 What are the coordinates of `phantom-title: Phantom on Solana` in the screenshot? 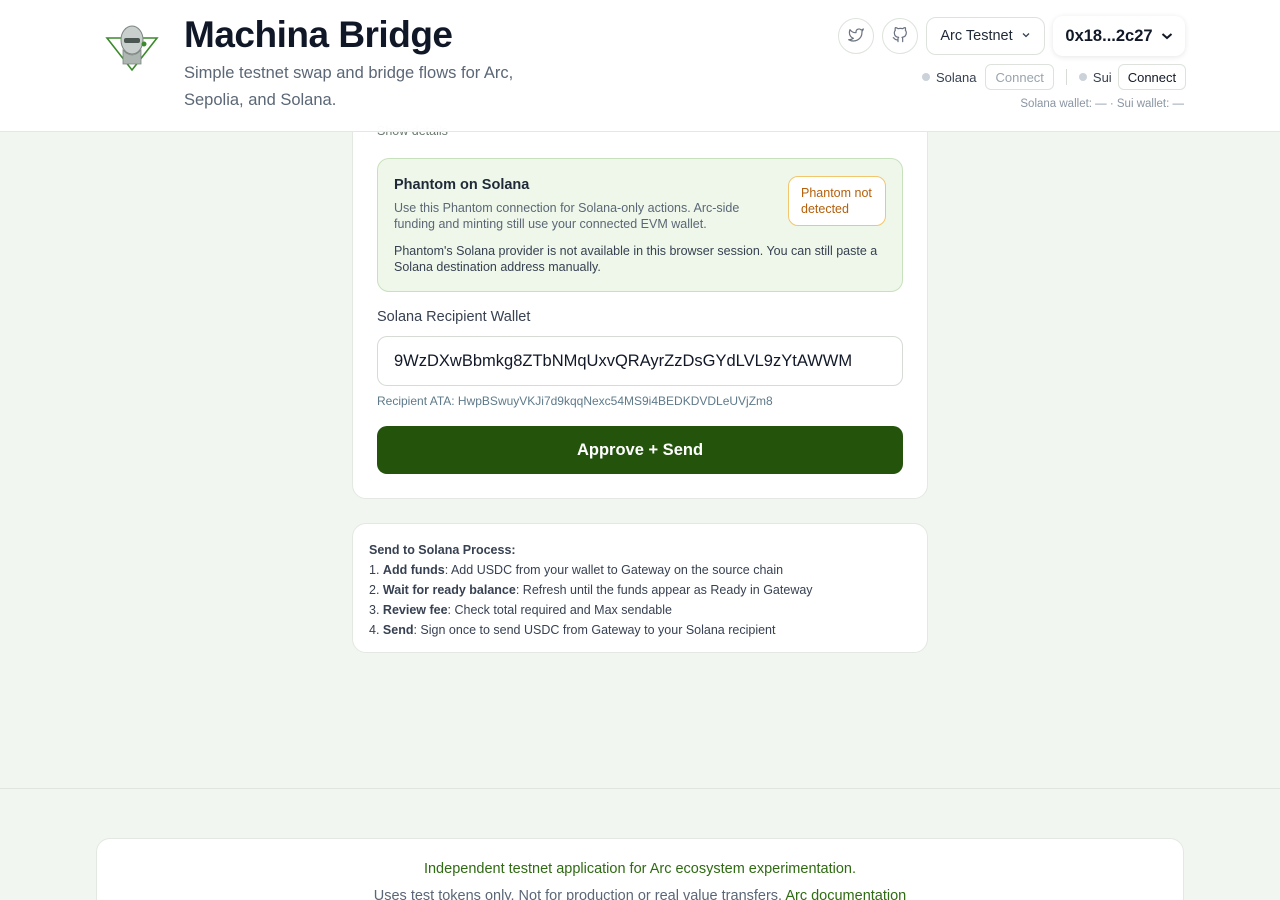 It's located at (462, 185).